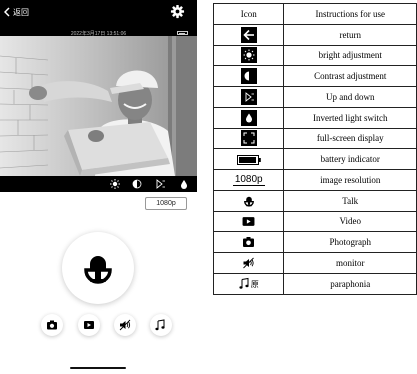 This screenshot has height=374, width=417. I want to click on legend-row: 原 paraphonia, so click(314, 283).